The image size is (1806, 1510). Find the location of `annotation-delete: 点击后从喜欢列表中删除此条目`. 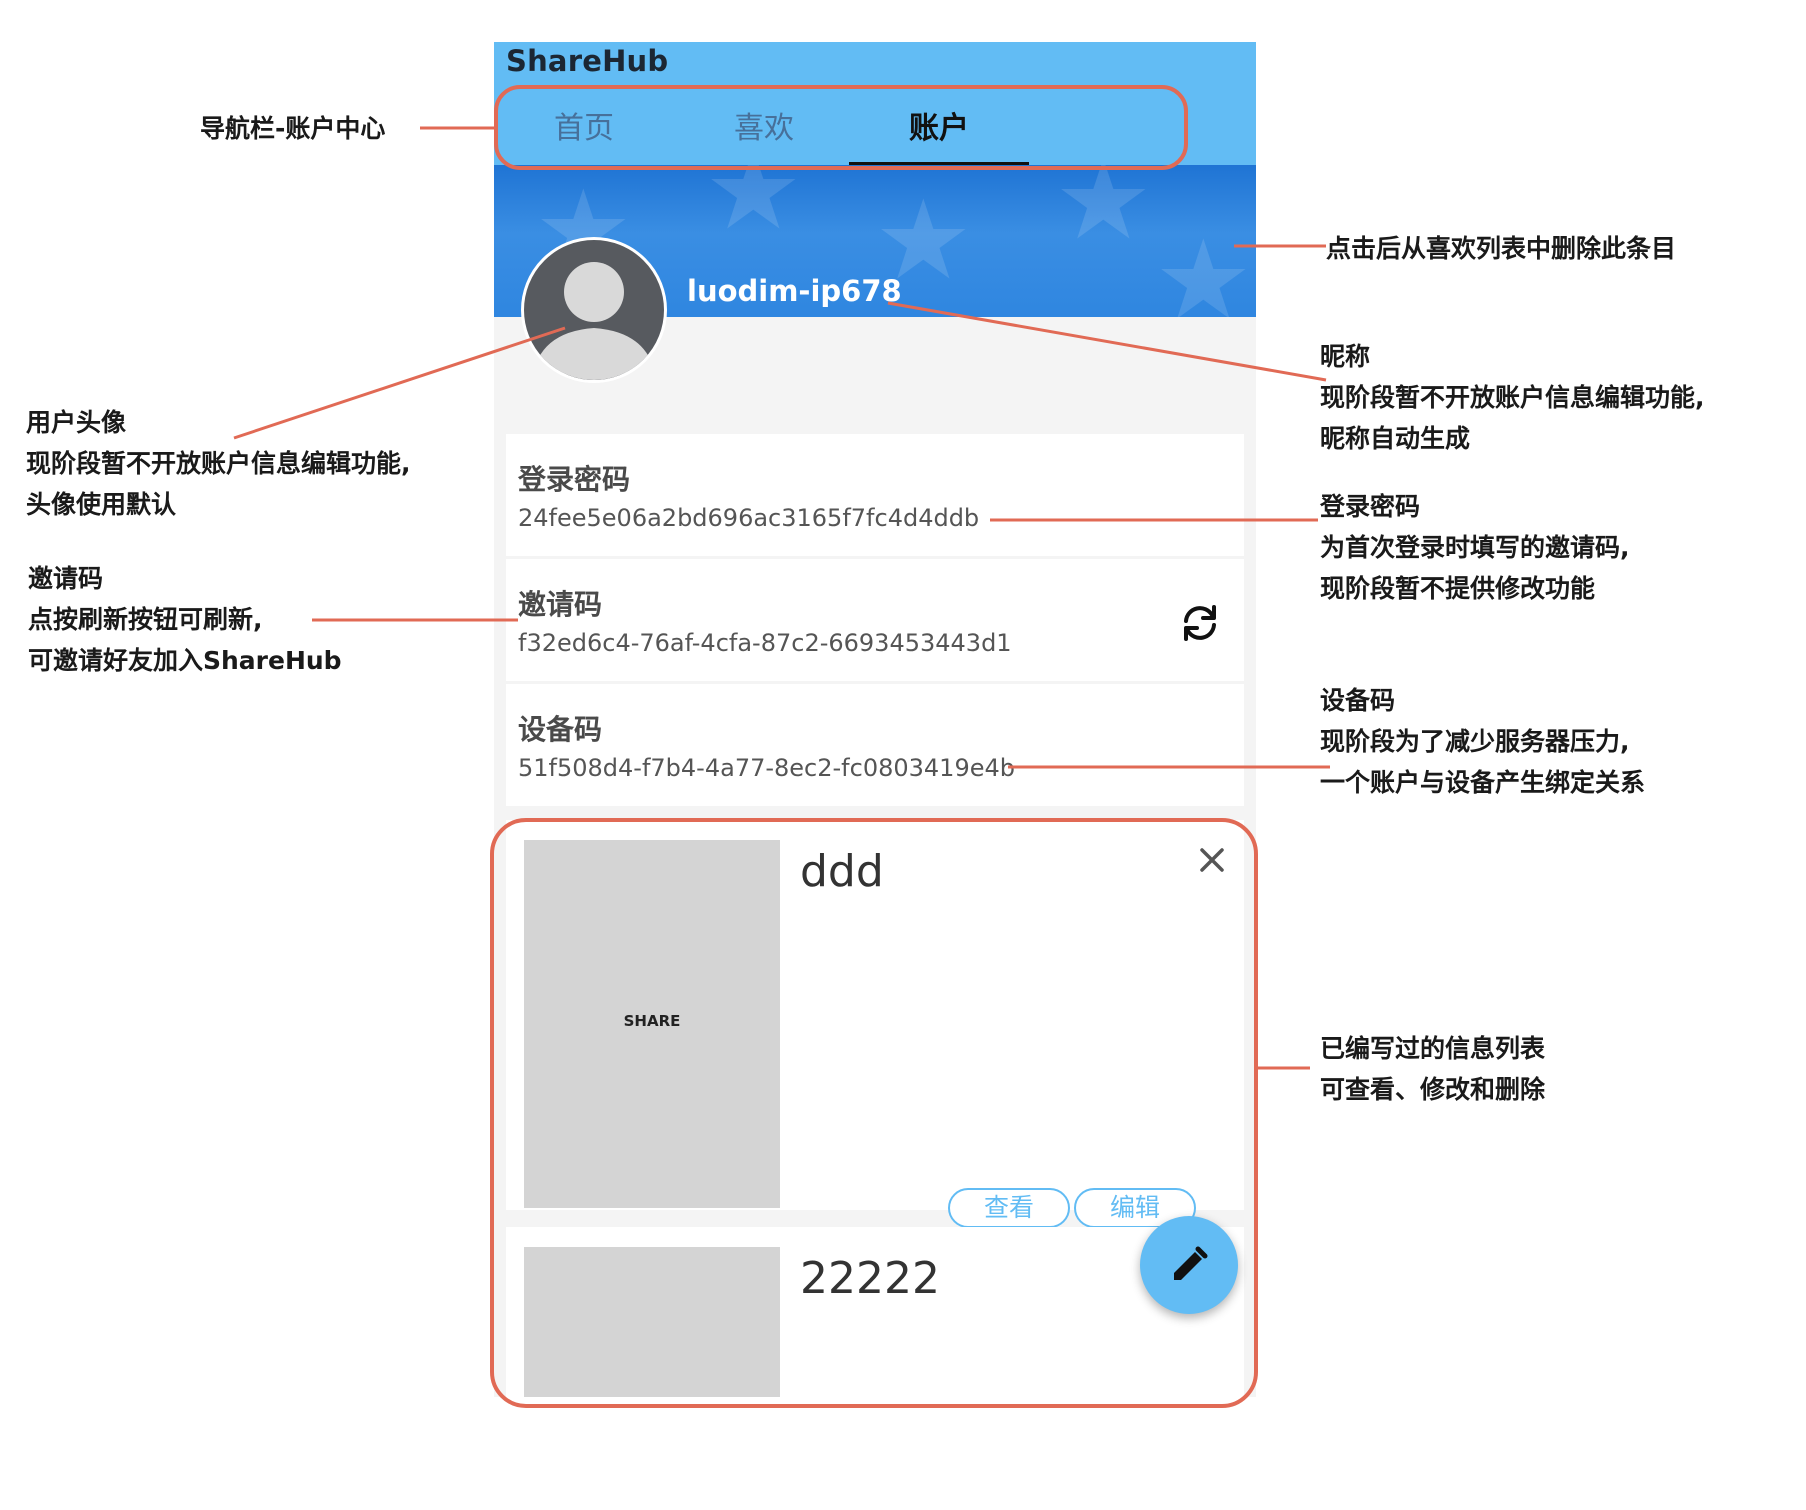

annotation-delete: 点击后从喜欢列表中删除此条目 is located at coordinates (1501, 248).